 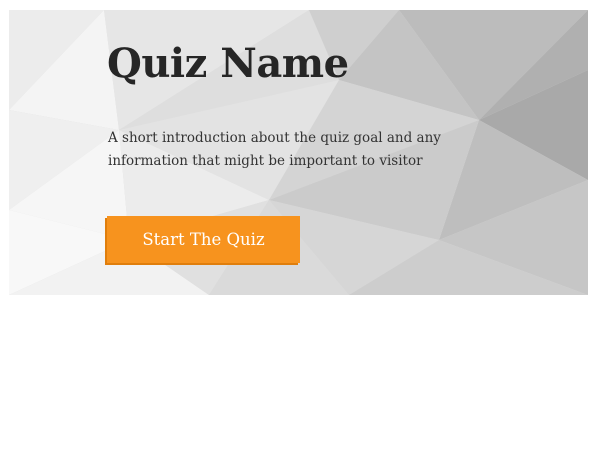 I want to click on start-quiz-button: Start The Quiz, so click(x=203, y=239).